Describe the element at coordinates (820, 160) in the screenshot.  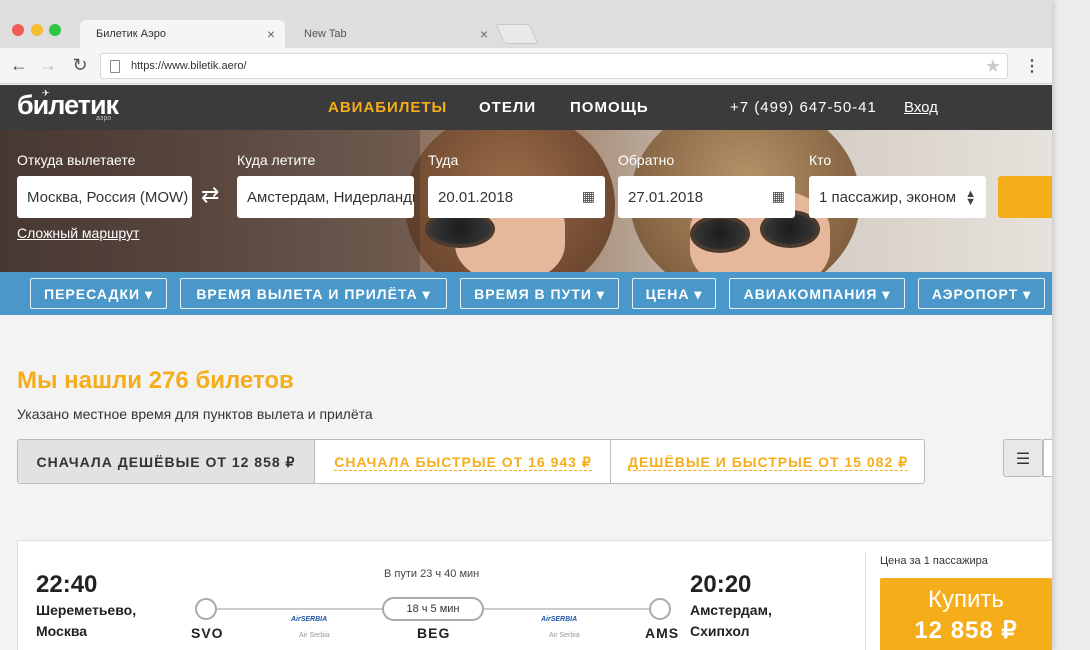
I see `who-label: Кто` at that location.